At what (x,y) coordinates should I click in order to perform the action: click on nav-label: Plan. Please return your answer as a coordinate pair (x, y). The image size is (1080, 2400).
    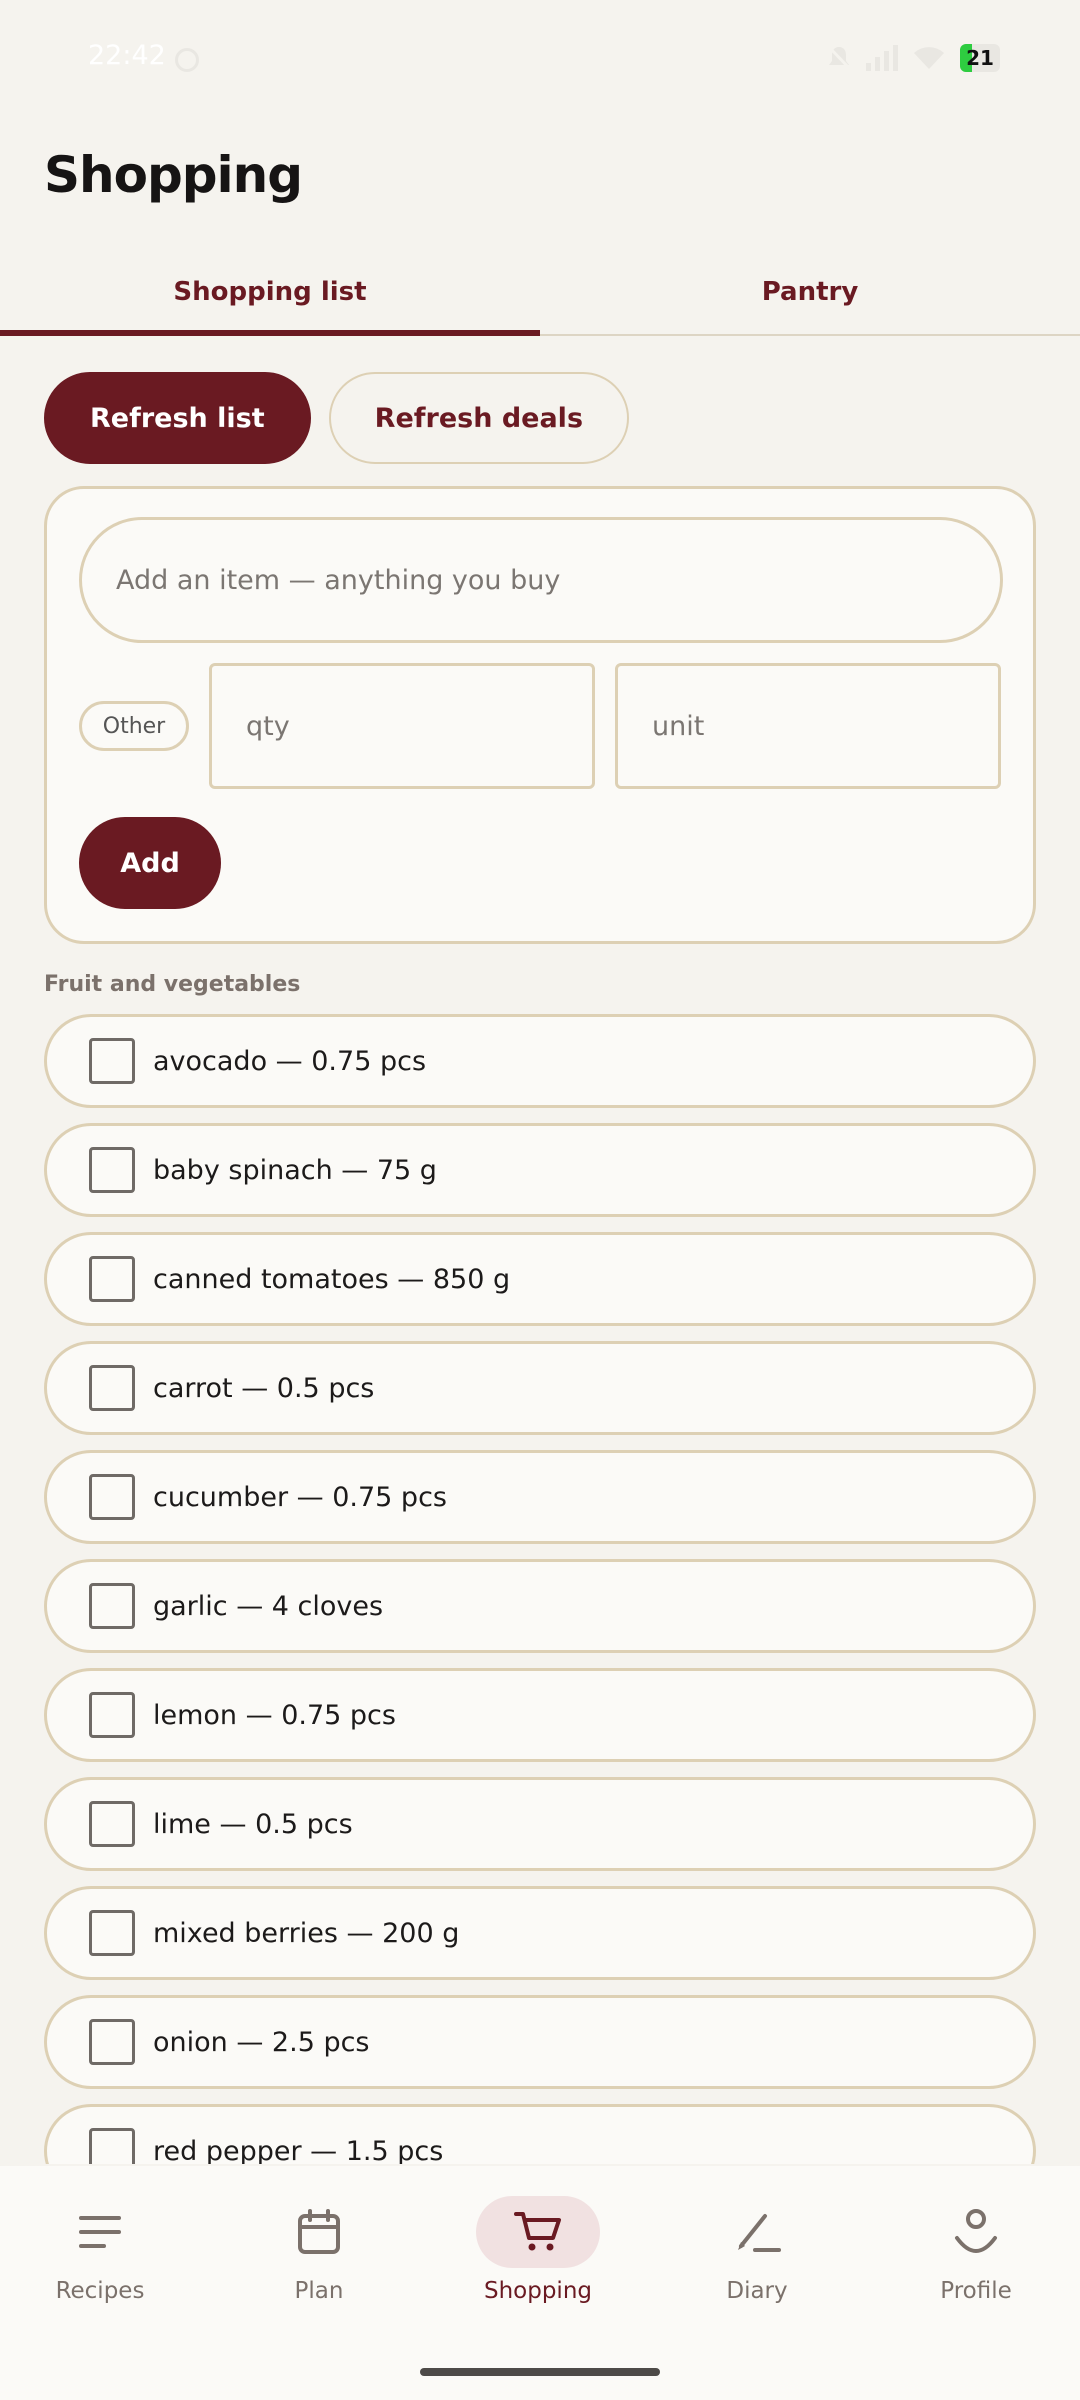
    Looking at the image, I should click on (319, 2291).